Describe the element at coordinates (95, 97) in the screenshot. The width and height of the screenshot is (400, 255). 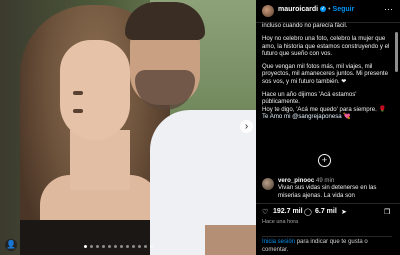
I see `photo-woman-eyes` at that location.